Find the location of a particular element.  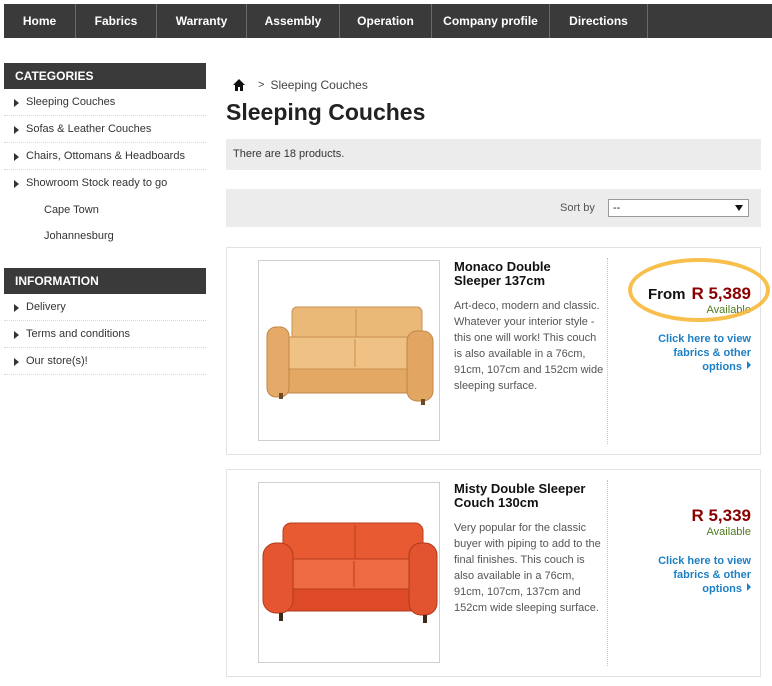

information-heading: INFORMATION is located at coordinates (105, 281).